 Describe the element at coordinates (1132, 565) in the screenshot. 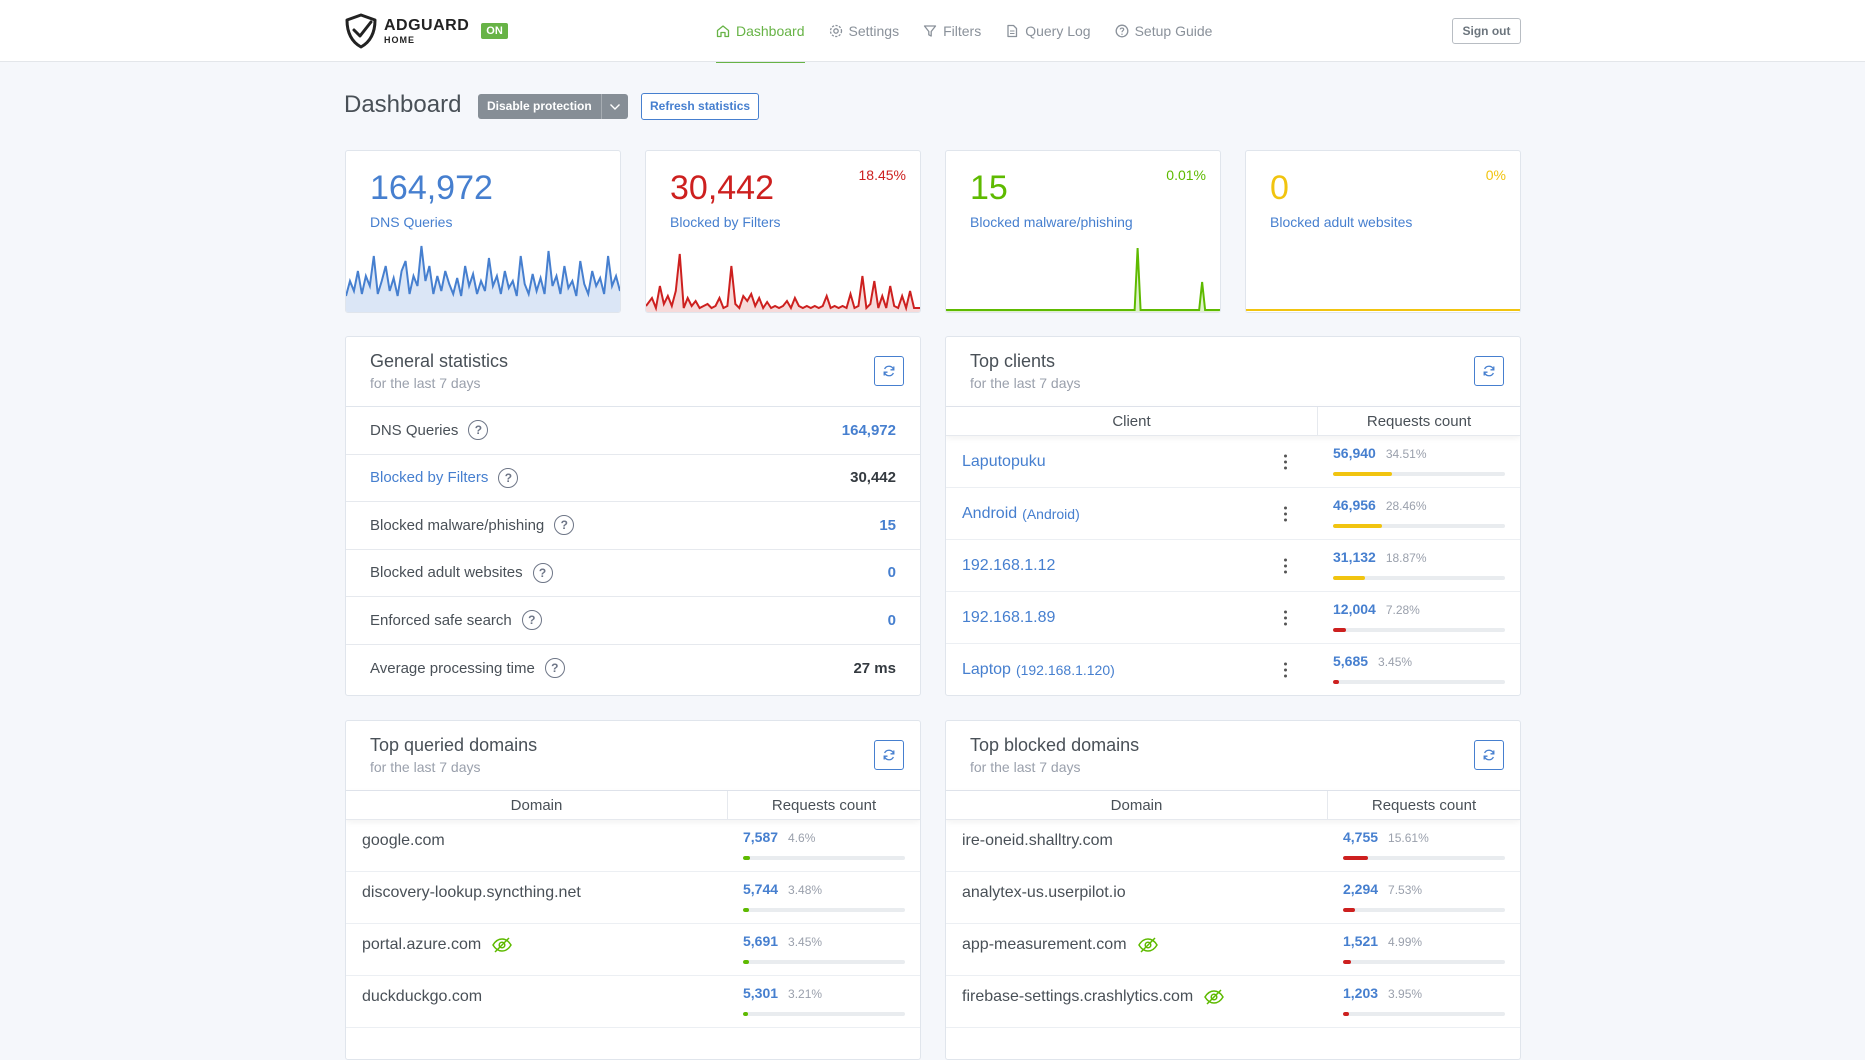

I see `client-cell: 192.168.1.12` at that location.